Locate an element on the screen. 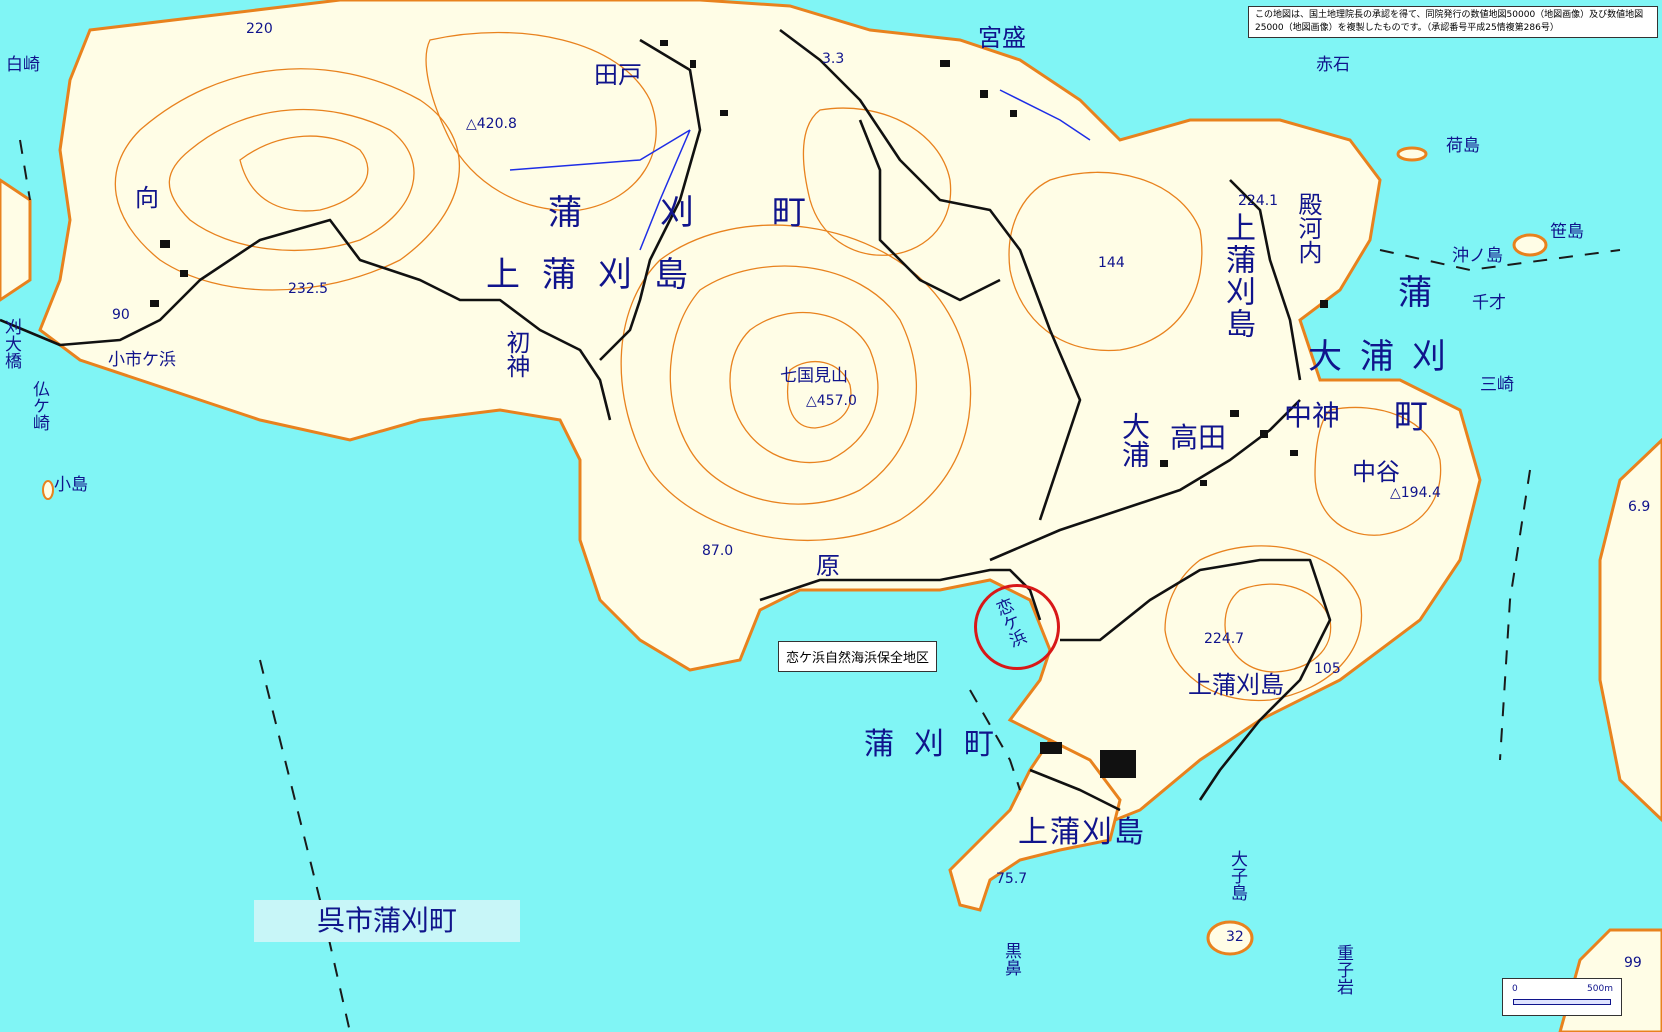  label-hara: 原 is located at coordinates (828, 566).